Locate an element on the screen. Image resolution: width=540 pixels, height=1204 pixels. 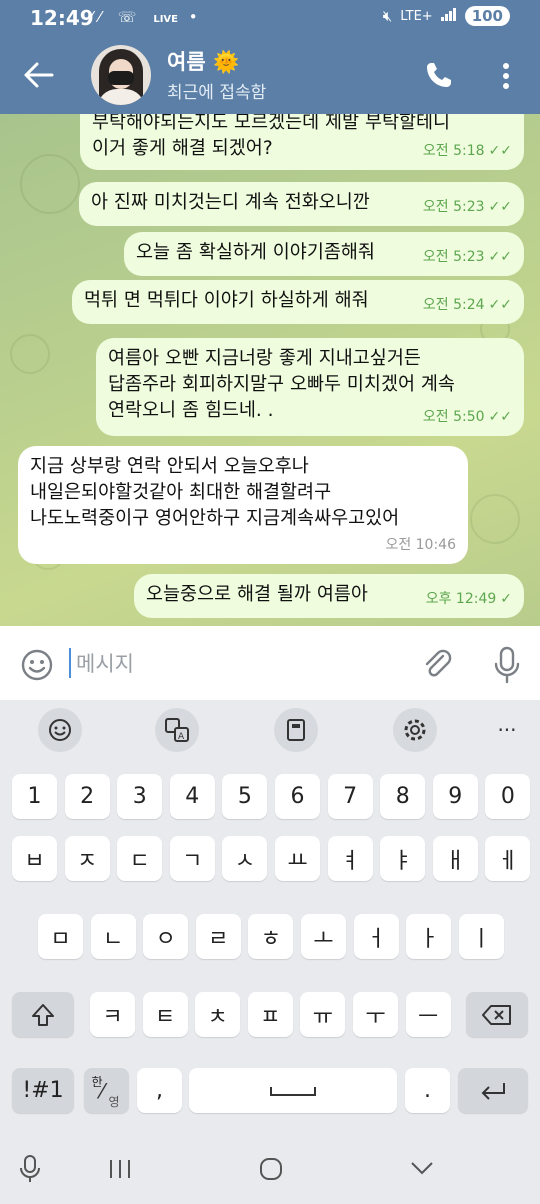
keyboard-emoji-button is located at coordinates (60, 730).